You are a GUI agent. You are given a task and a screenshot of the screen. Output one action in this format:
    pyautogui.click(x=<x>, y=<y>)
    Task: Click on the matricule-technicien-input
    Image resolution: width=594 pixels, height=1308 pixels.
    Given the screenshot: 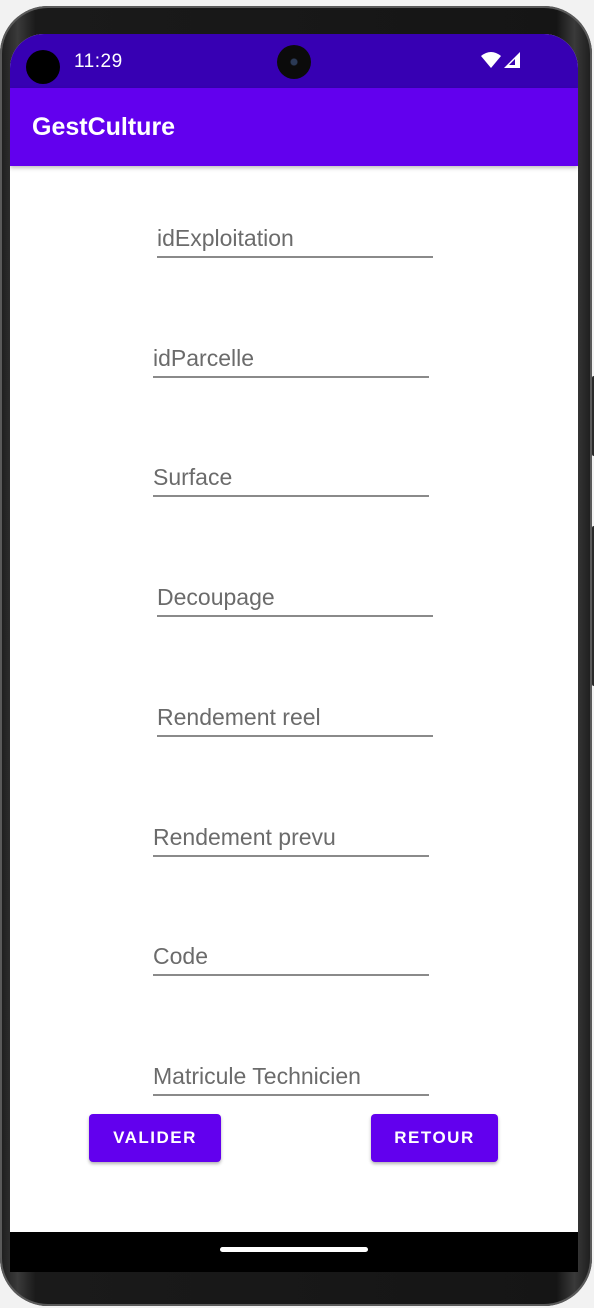 What is the action you would take?
    pyautogui.click(x=291, y=1076)
    